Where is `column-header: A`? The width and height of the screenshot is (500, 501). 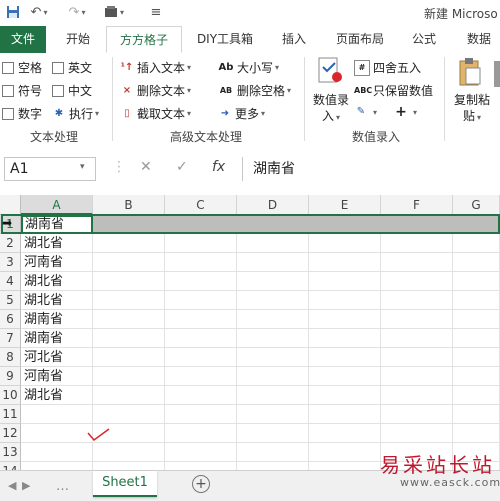
column-header: A is located at coordinates (57, 205).